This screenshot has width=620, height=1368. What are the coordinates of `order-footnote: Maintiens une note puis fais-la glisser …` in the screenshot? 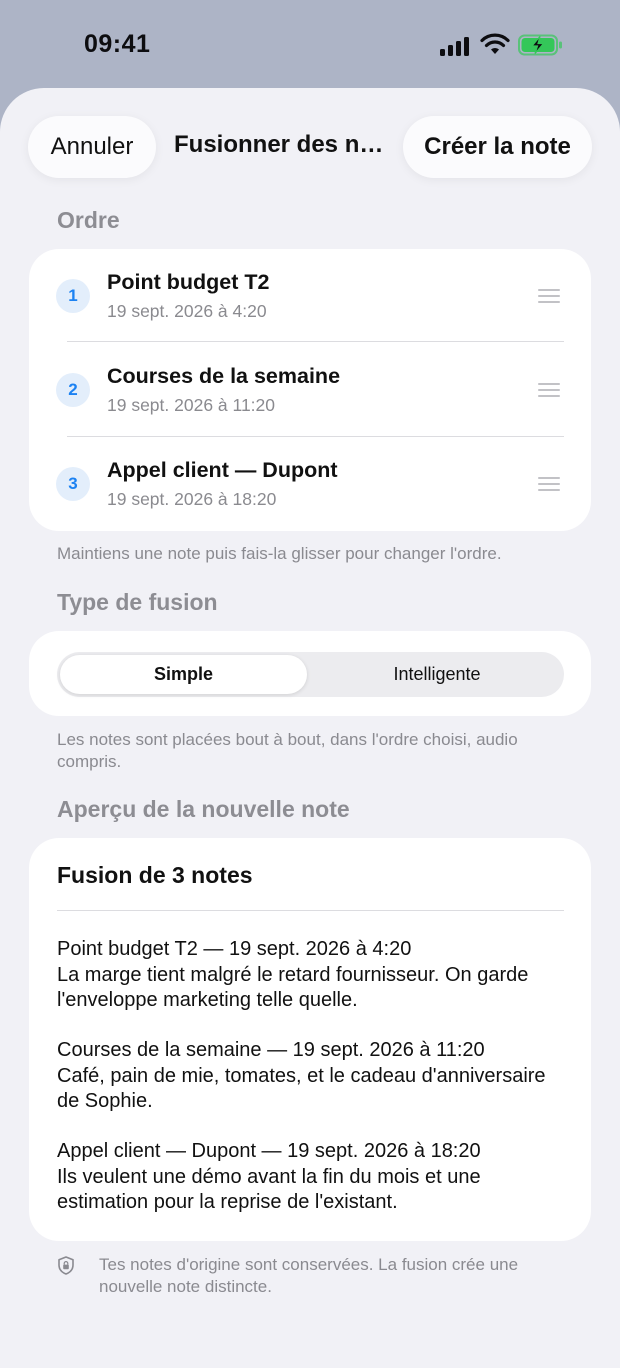 It's located at (279, 553).